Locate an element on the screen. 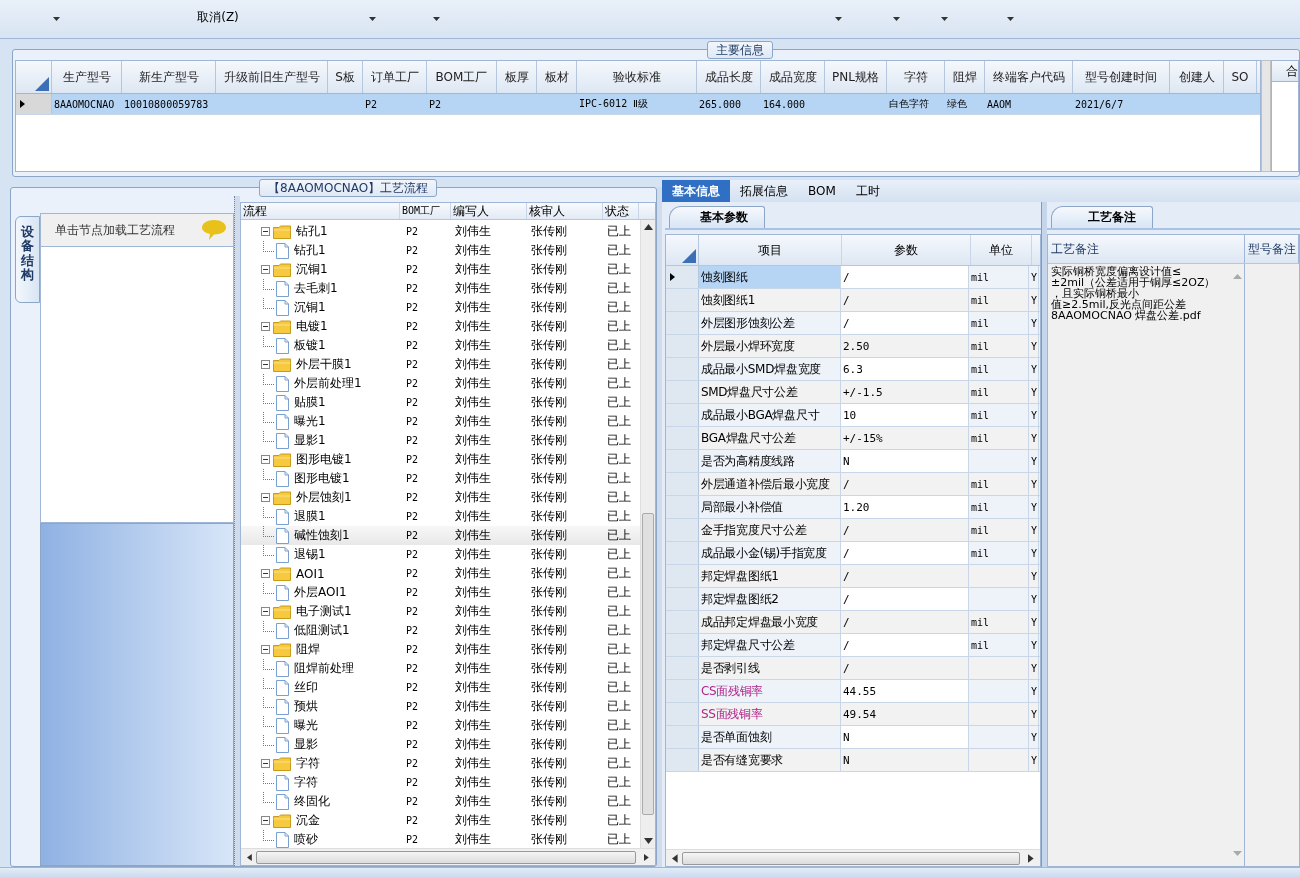 This screenshot has height=878, width=1300. tree-row: 碱性蚀刻1 P2 刘伟生 张传刚 已上 is located at coordinates (440, 535).